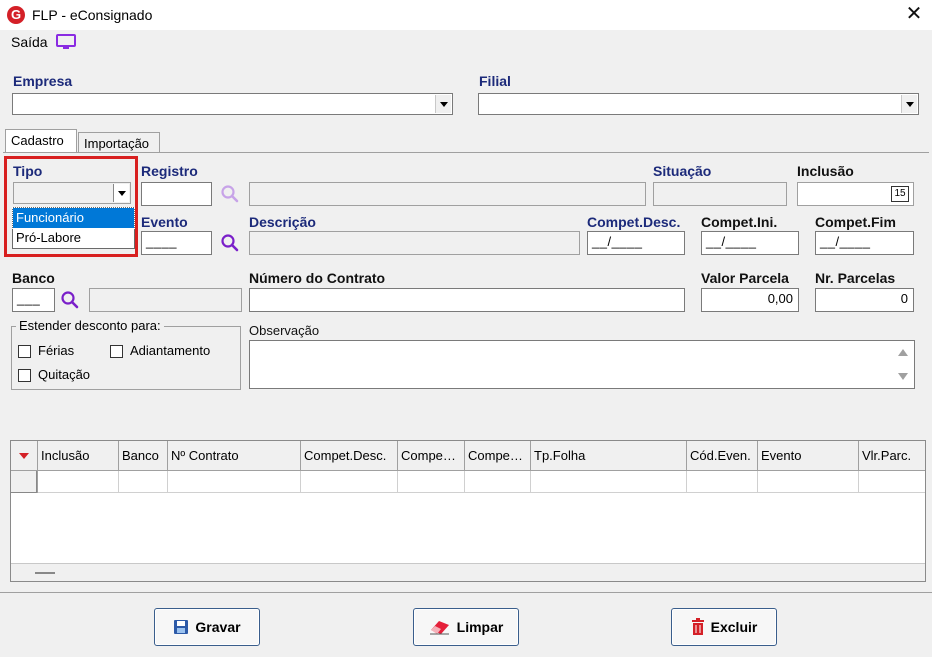 The image size is (932, 657). What do you see at coordinates (45, 573) in the screenshot?
I see `footer-dash` at bounding box center [45, 573].